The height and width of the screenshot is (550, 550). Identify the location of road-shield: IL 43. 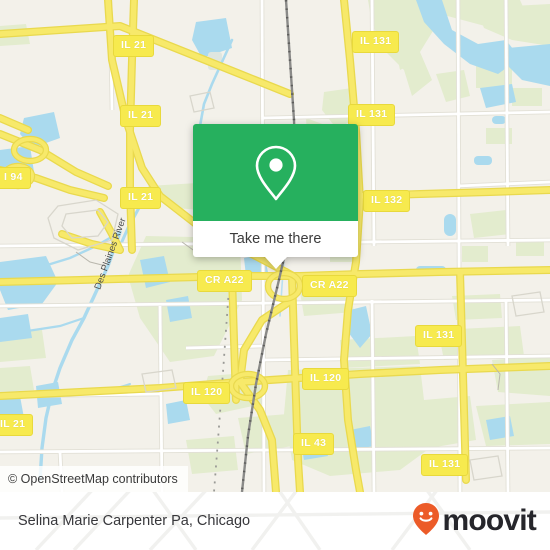
(314, 444).